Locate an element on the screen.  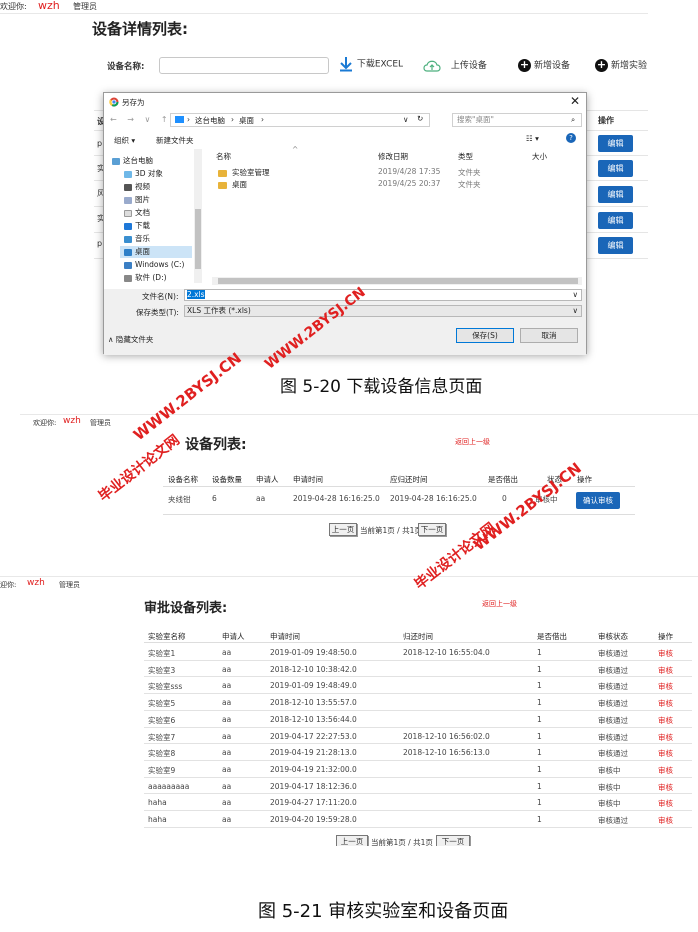
nav-item-selected: 桌面 is located at coordinates (156, 252).